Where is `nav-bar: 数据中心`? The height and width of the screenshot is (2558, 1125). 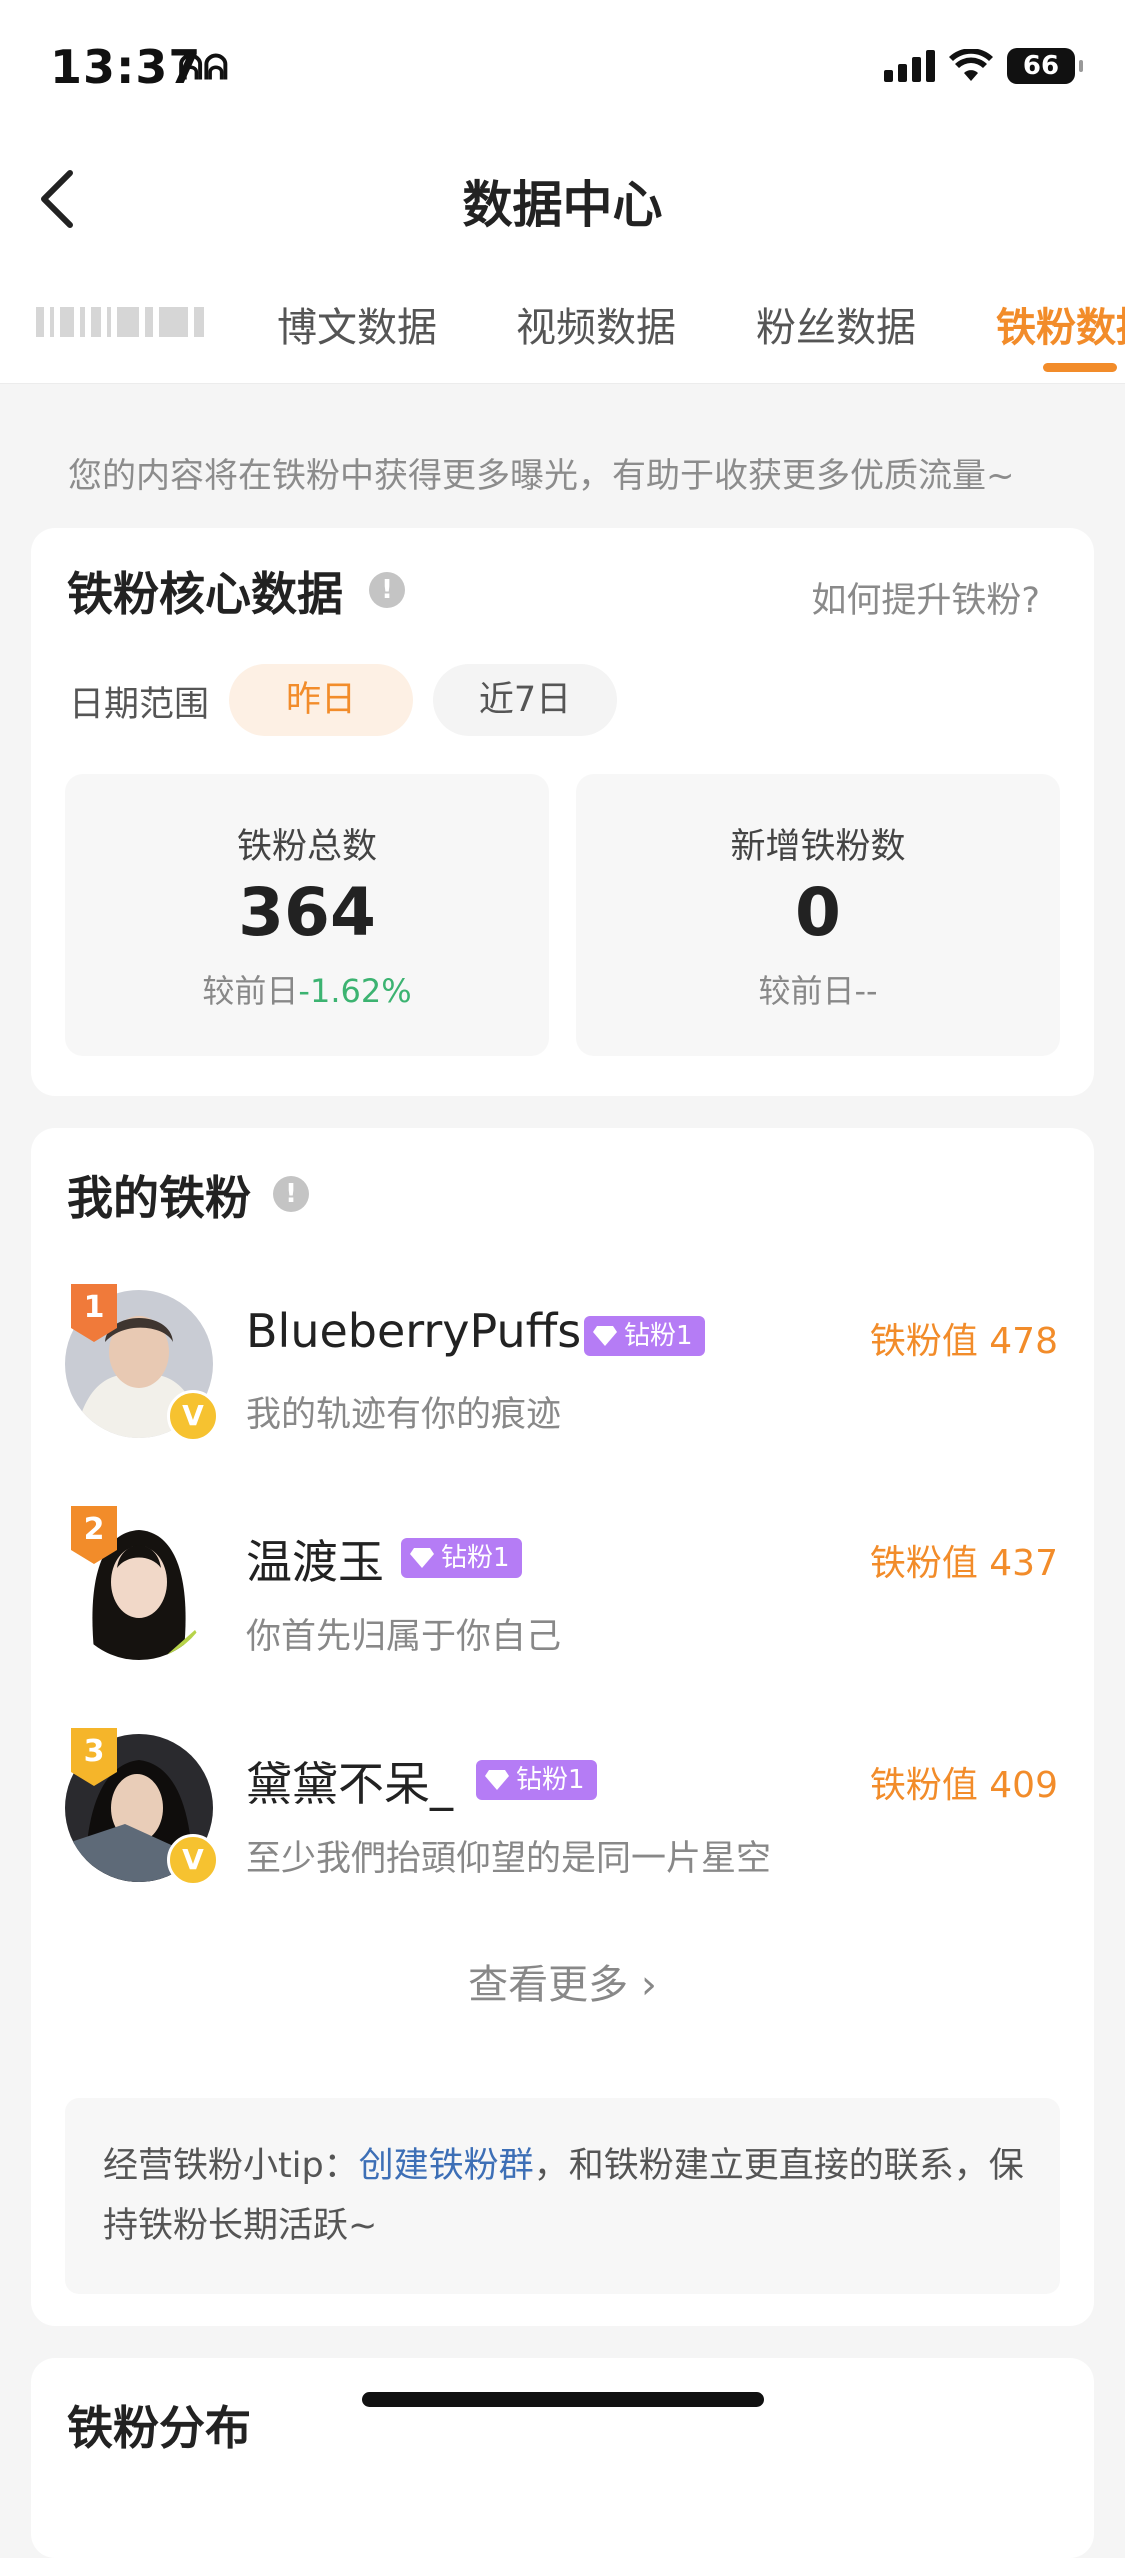 nav-bar: 数据中心 is located at coordinates (562, 200).